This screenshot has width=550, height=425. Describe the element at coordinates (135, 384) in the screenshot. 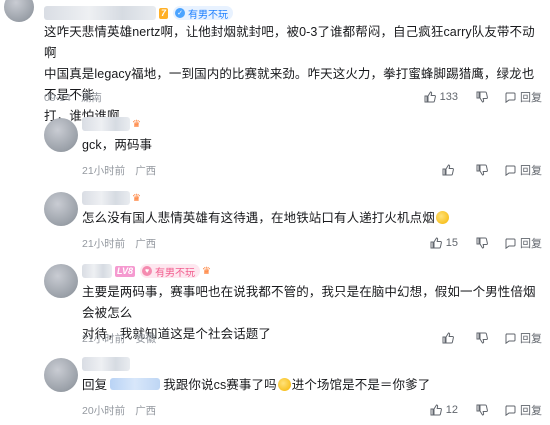

I see `mention-blurred` at that location.